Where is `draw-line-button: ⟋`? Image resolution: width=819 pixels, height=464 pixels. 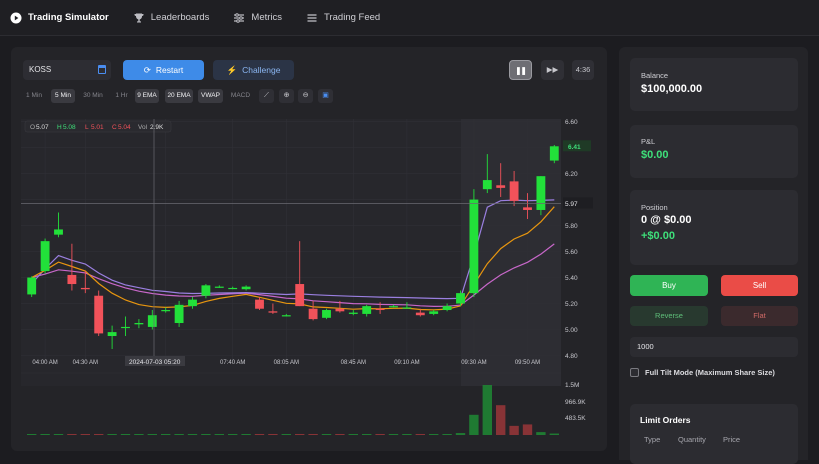
draw-line-button: ⟋ is located at coordinates (266, 96).